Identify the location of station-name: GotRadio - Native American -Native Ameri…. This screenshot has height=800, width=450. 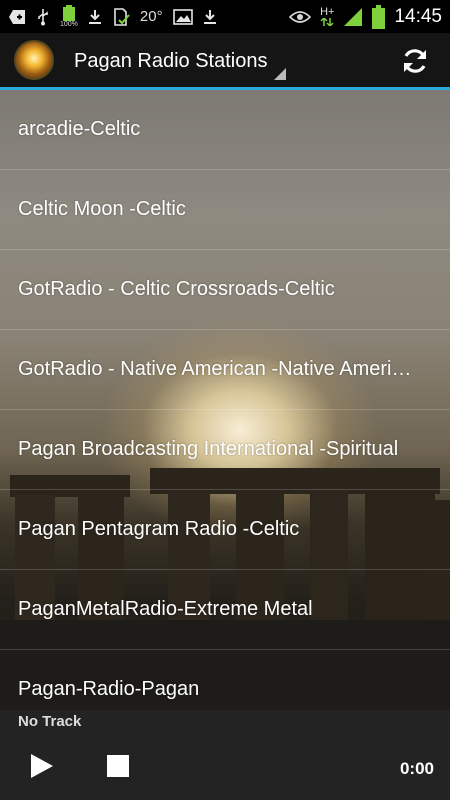
(218, 369).